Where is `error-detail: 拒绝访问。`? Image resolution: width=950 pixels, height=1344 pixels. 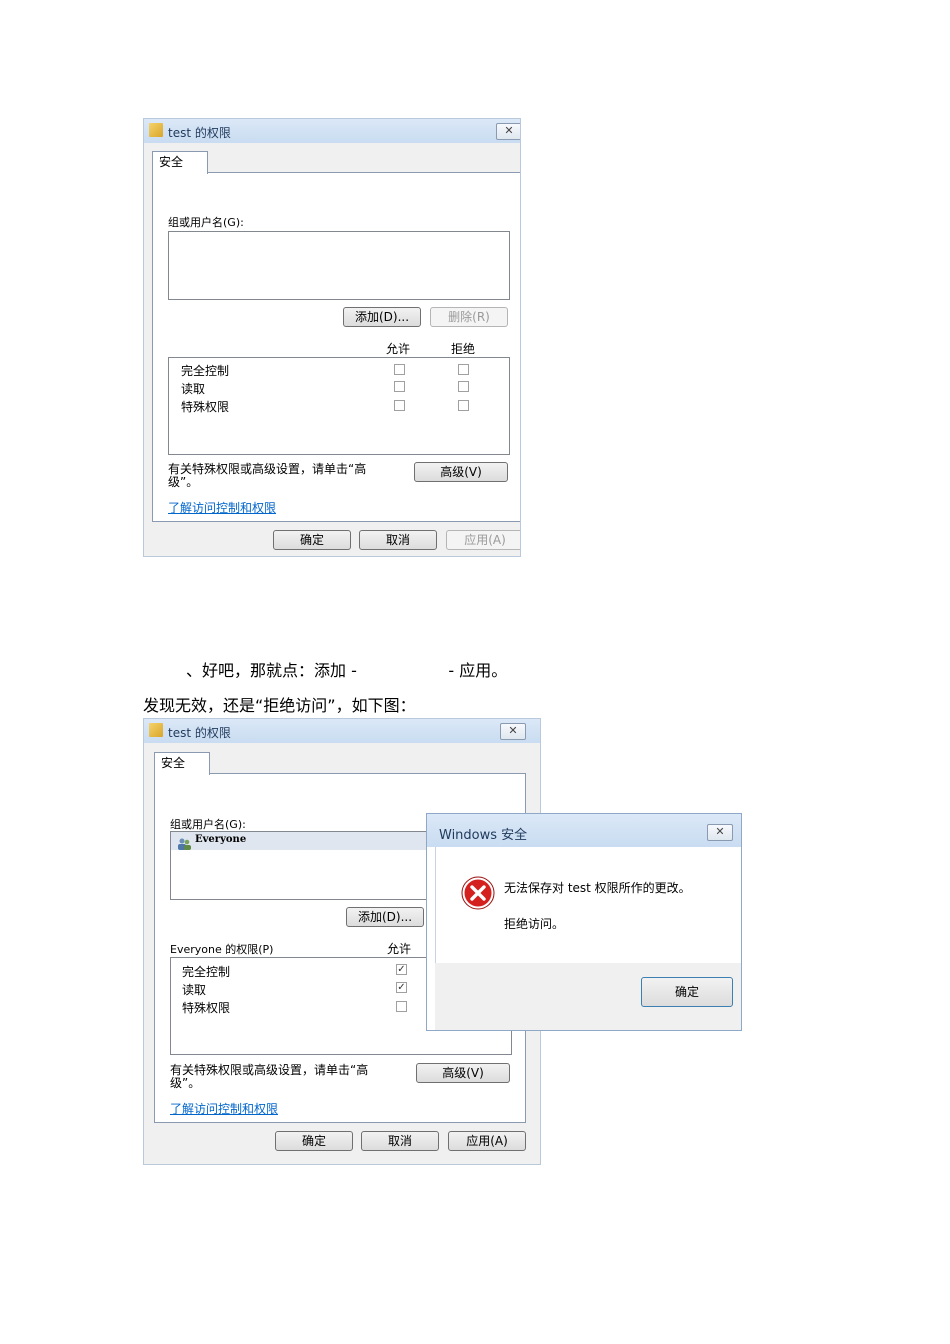
error-detail: 拒绝访问。 is located at coordinates (534, 924).